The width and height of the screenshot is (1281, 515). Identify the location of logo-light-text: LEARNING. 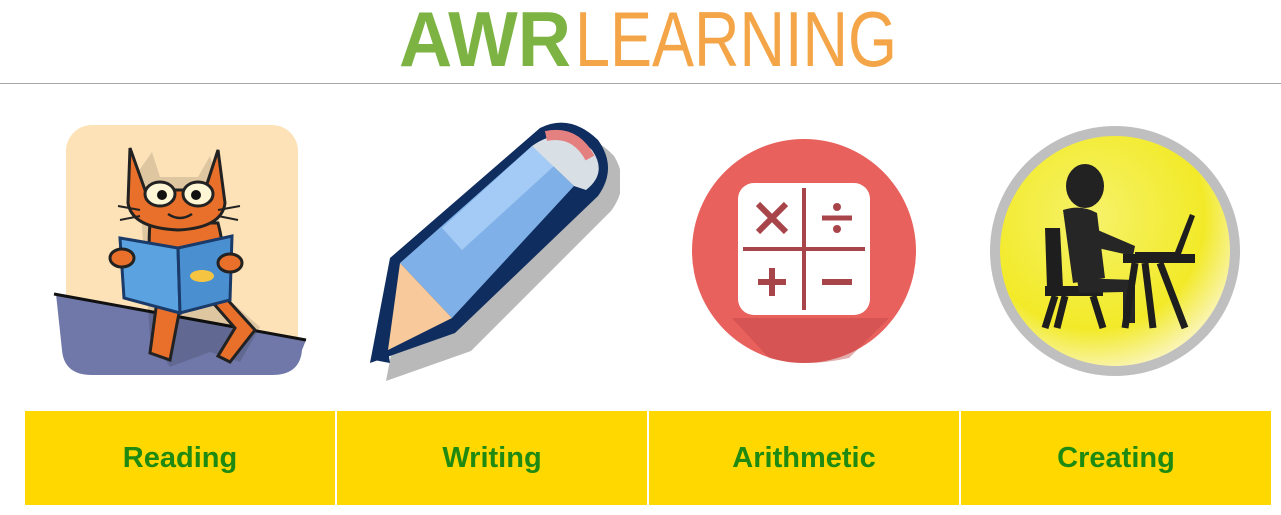
(736, 35).